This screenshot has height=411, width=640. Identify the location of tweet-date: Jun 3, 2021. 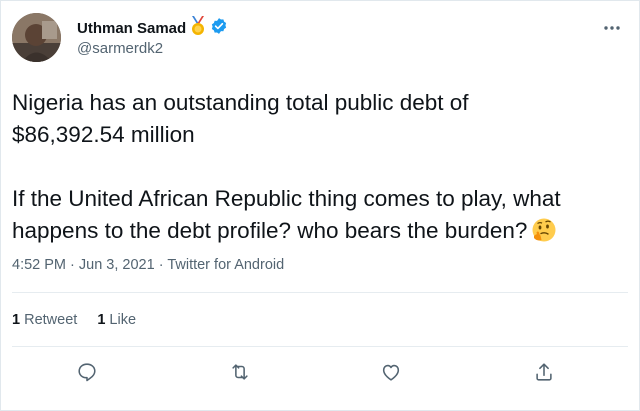
(117, 265).